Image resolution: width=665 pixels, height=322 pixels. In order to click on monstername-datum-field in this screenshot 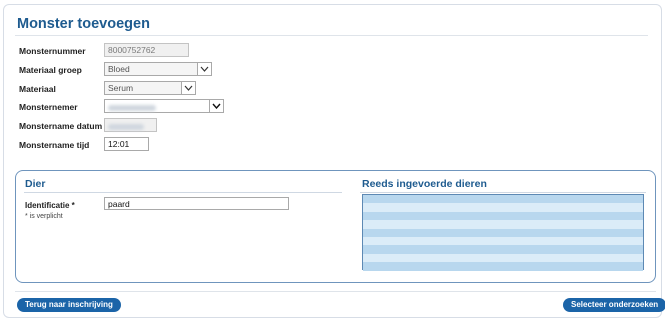, I will do `click(130, 125)`.